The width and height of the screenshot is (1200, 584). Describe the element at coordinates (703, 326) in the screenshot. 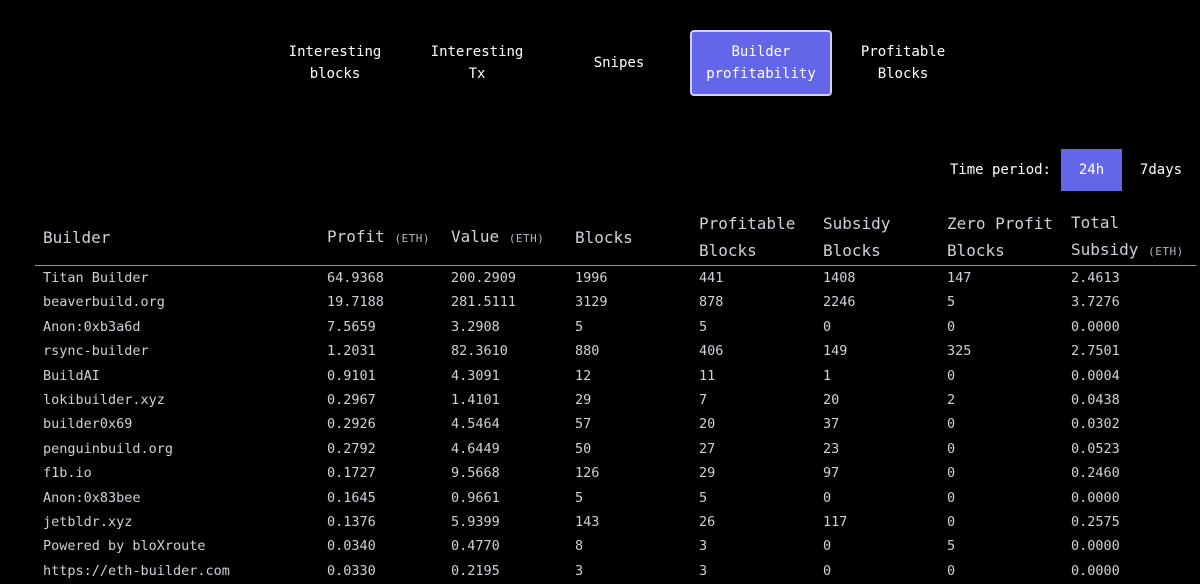

I see `cell-profitable-blocks: 5` at that location.